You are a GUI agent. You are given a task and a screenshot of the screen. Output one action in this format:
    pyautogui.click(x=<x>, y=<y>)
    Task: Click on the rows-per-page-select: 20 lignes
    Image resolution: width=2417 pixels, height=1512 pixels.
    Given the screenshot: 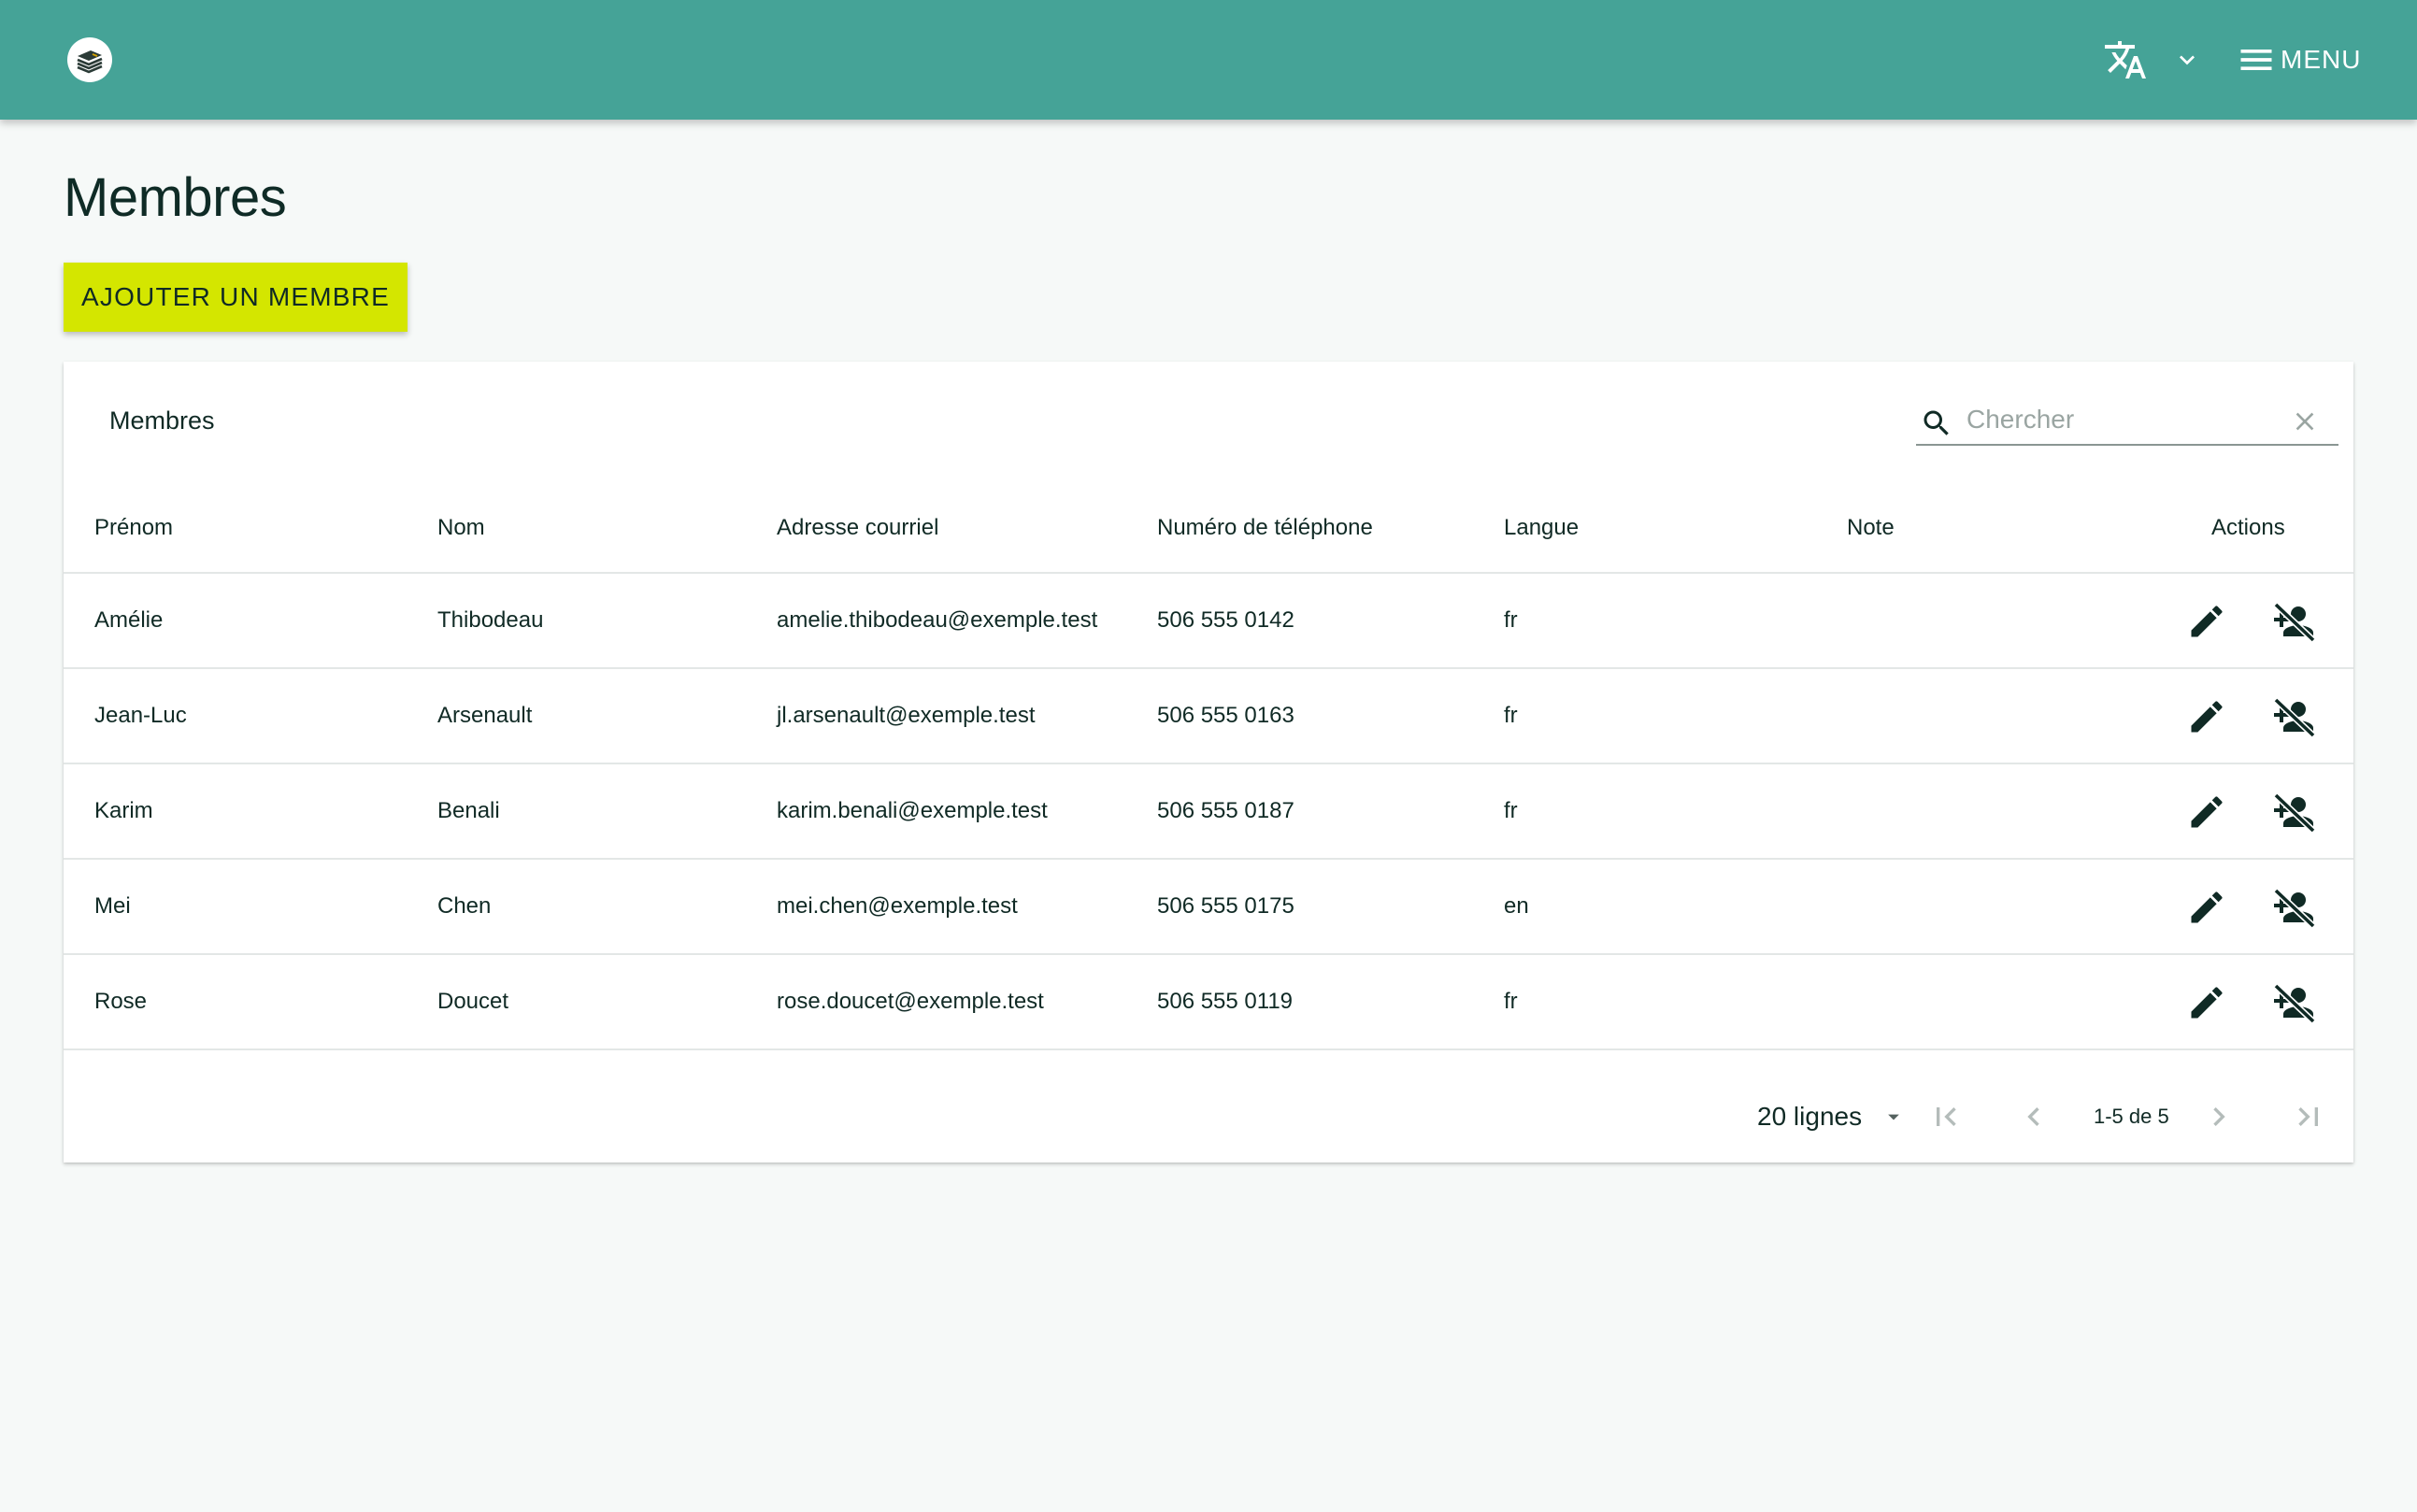 What is the action you would take?
    pyautogui.click(x=1832, y=1116)
    